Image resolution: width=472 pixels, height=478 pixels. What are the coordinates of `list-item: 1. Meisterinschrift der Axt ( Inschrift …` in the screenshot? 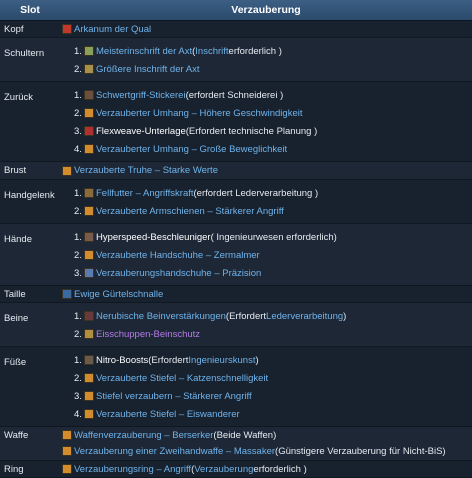 It's located at (267, 51).